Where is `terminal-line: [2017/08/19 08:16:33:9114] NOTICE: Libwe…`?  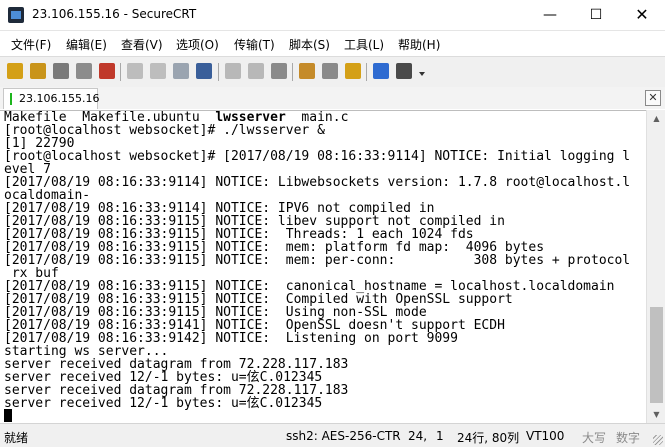
terminal-line: [2017/08/19 08:16:33:9114] NOTICE: Libwe… is located at coordinates (317, 182).